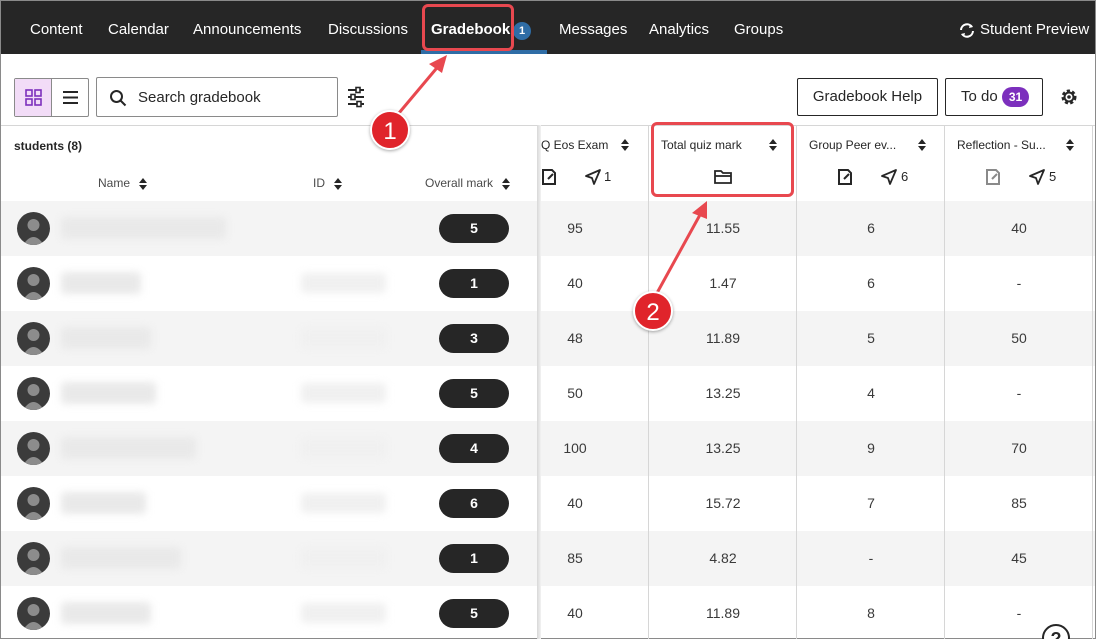 This screenshot has width=1096, height=639. I want to click on grade-cell-exam: 48, so click(575, 338).